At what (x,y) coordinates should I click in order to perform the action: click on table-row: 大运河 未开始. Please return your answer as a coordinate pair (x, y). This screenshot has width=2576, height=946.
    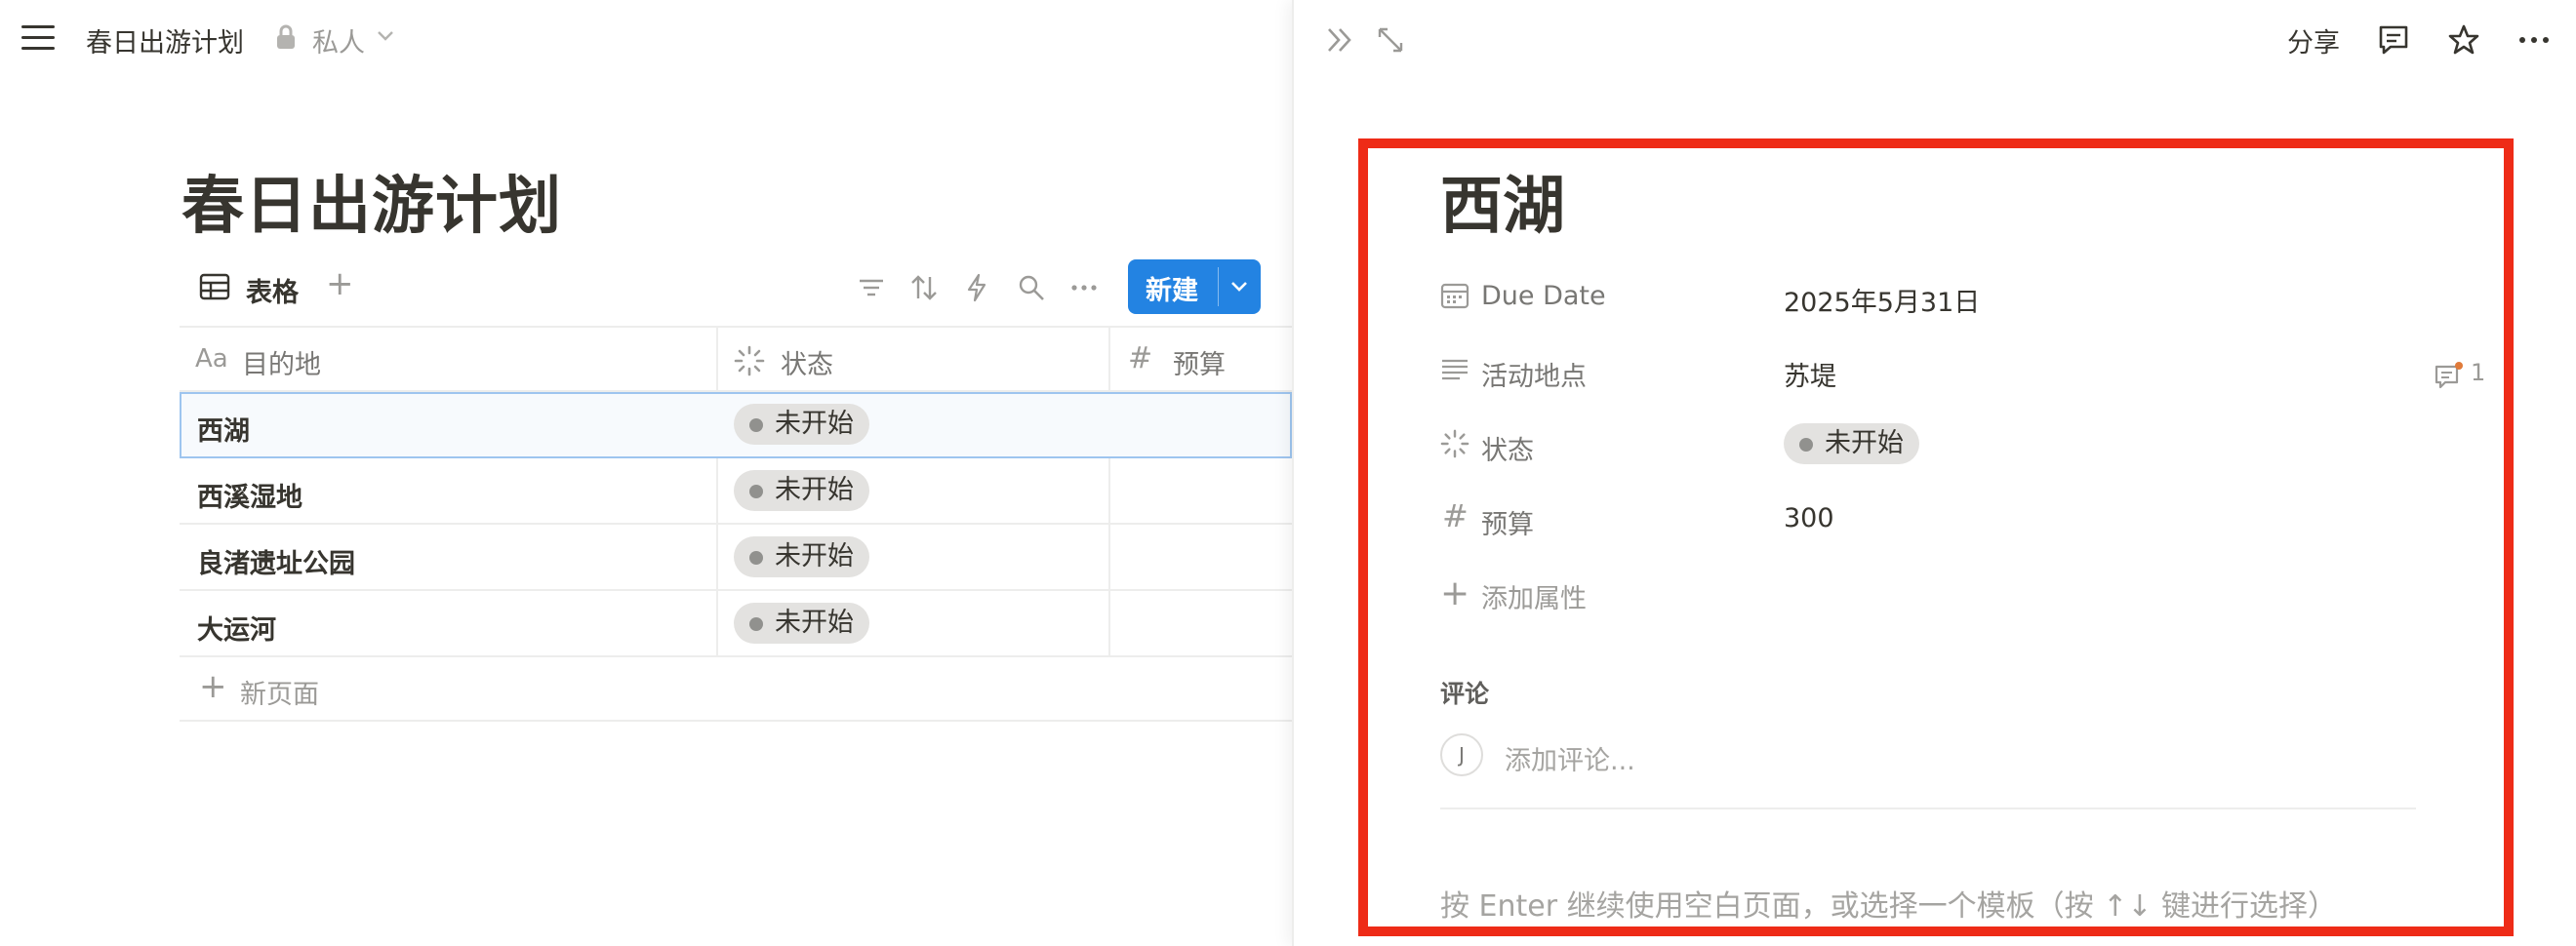
    Looking at the image, I should click on (736, 624).